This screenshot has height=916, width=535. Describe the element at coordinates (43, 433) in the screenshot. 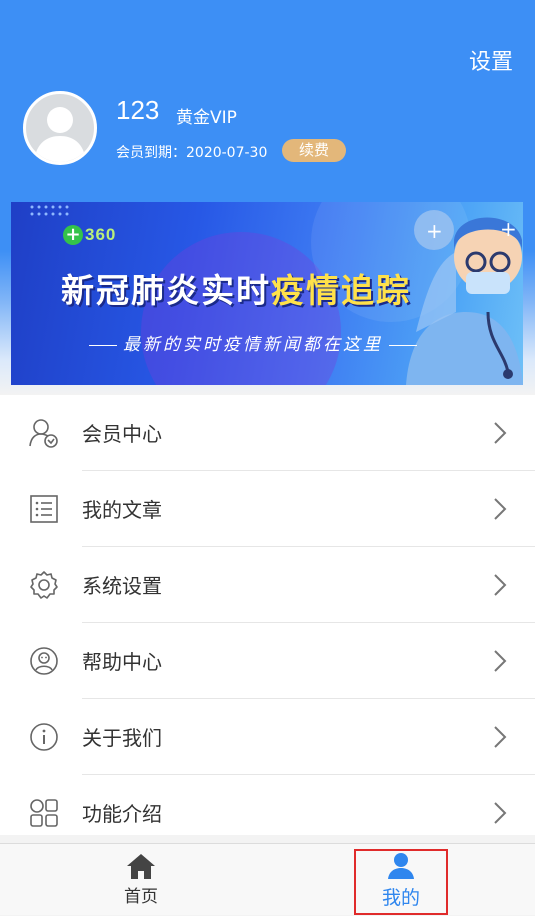

I see `member-icon` at that location.